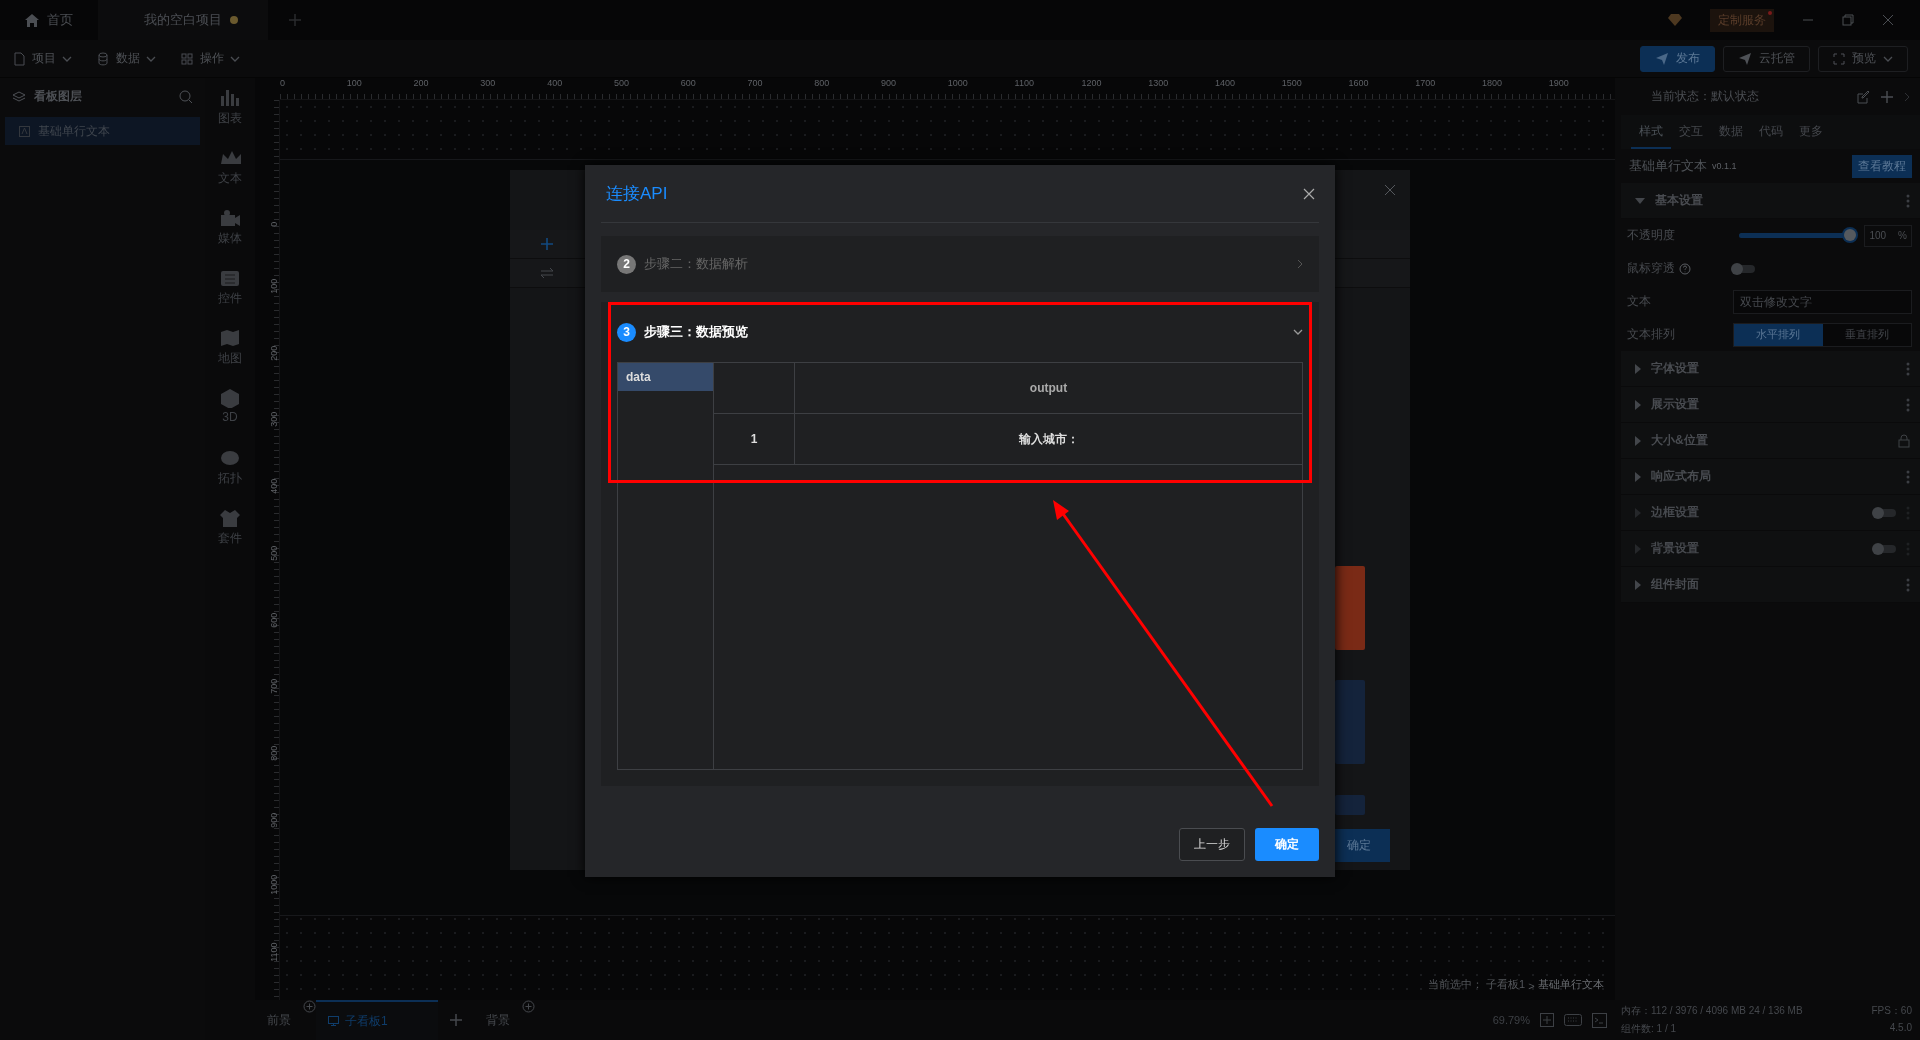 The height and width of the screenshot is (1040, 1920). Describe the element at coordinates (1677, 58) in the screenshot. I see `publish-button: 发布` at that location.